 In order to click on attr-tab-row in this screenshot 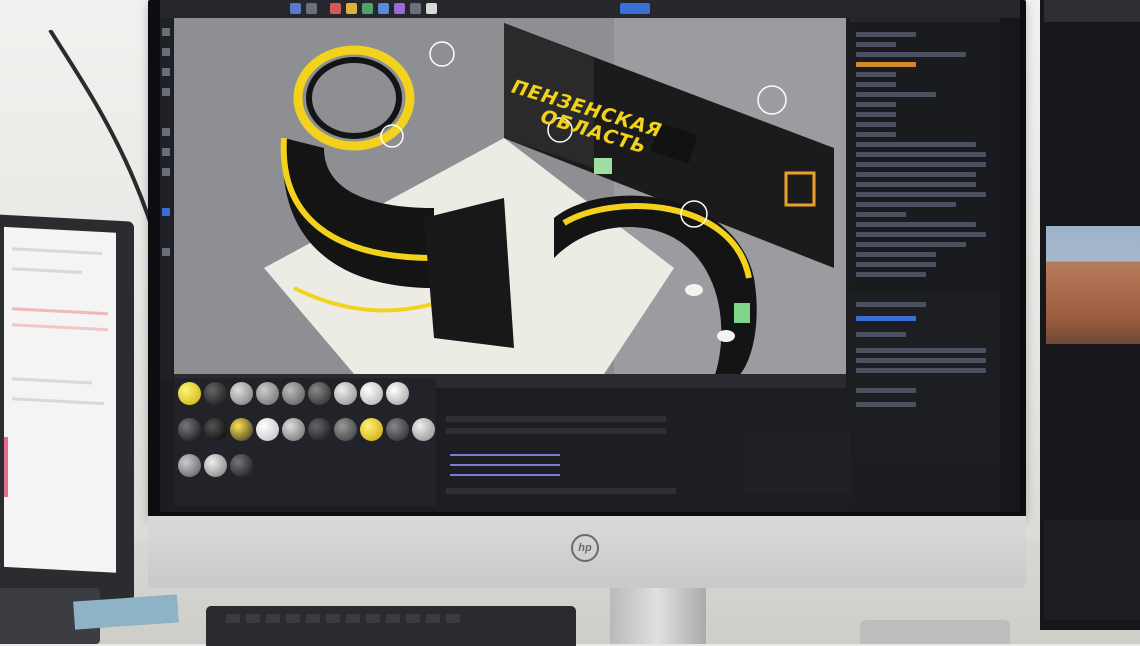, I will do `click(891, 304)`.